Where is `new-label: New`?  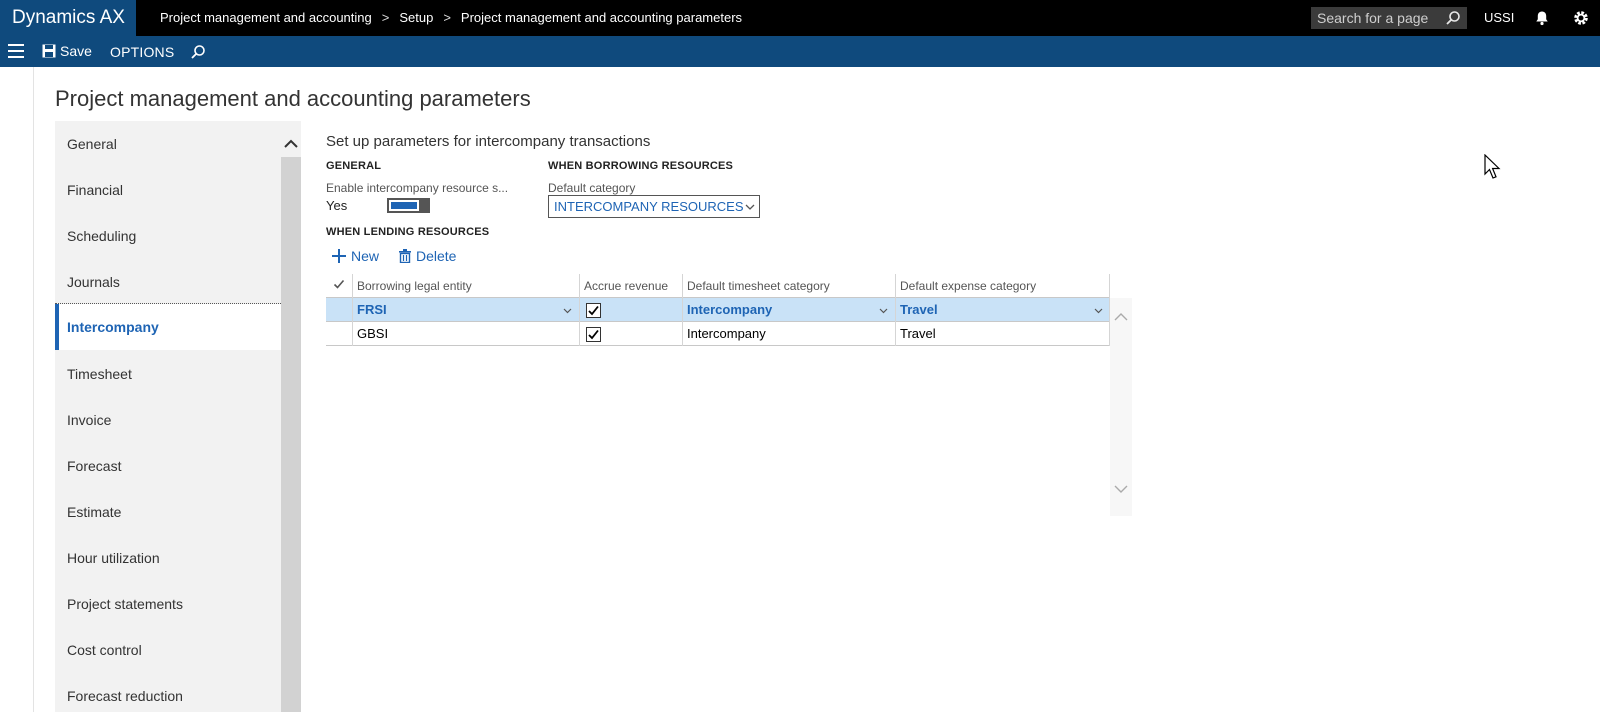 new-label: New is located at coordinates (365, 256).